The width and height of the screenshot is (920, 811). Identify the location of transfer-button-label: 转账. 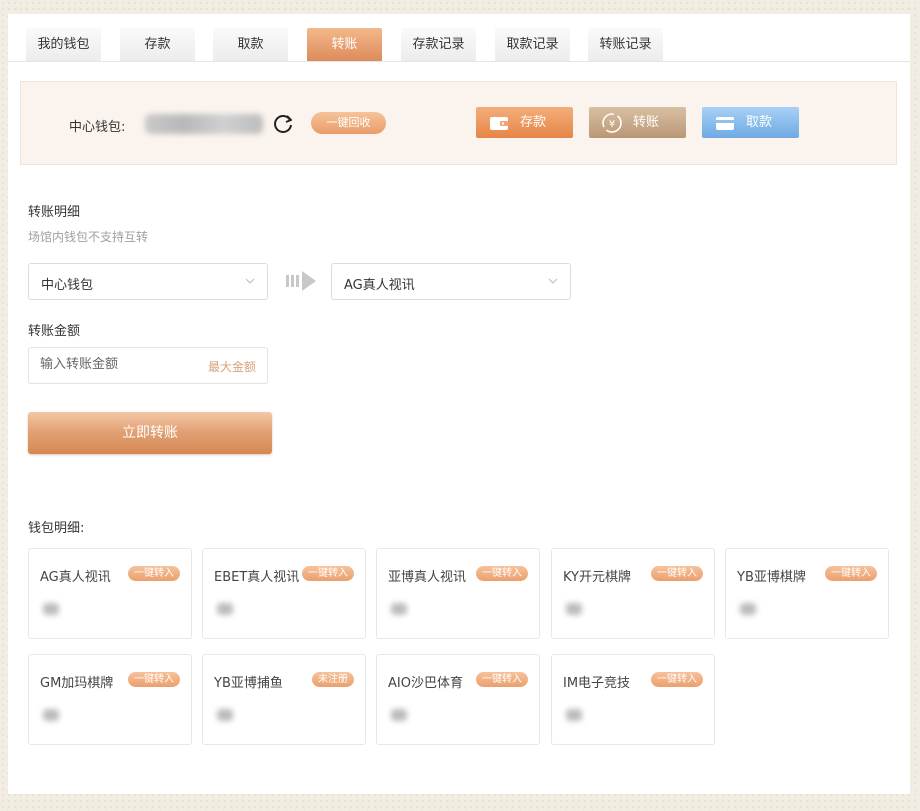
(646, 122).